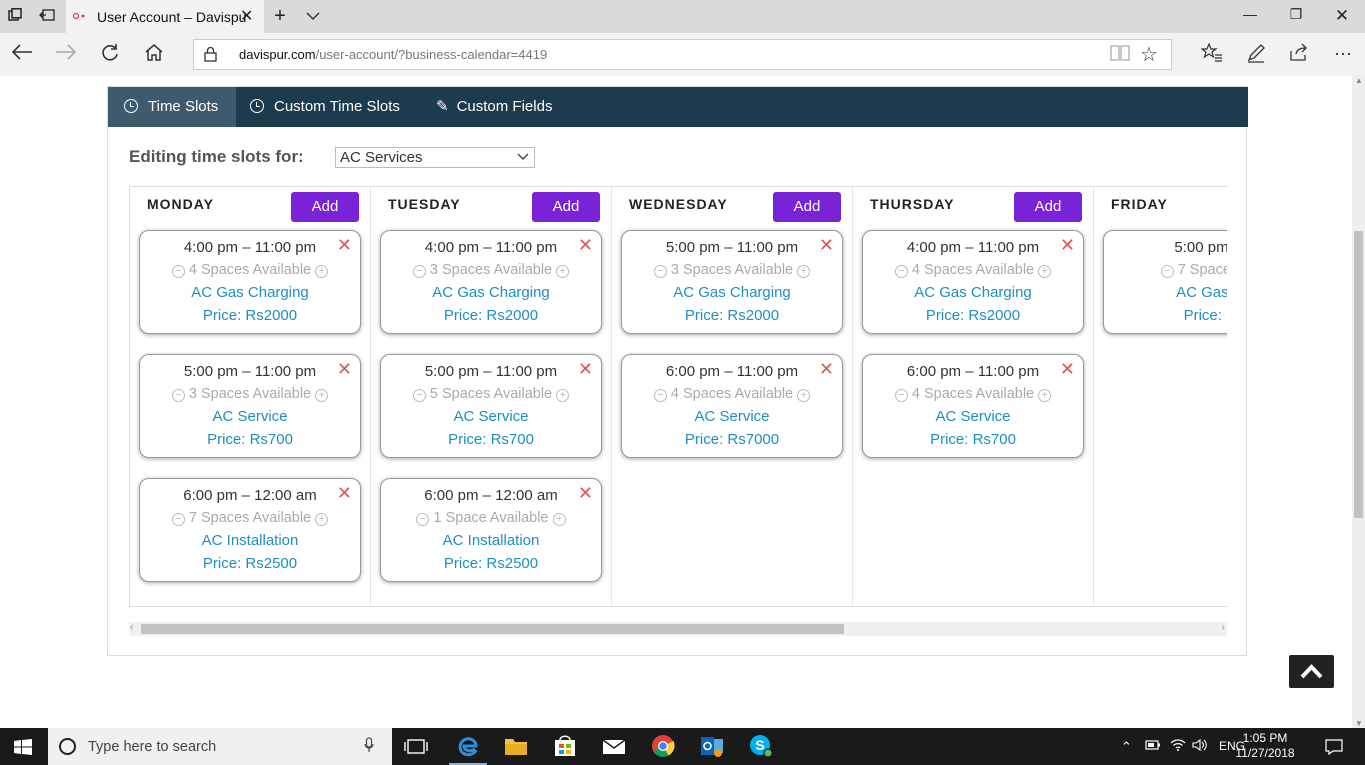  I want to click on restore-icon: ❐, so click(1296, 14).